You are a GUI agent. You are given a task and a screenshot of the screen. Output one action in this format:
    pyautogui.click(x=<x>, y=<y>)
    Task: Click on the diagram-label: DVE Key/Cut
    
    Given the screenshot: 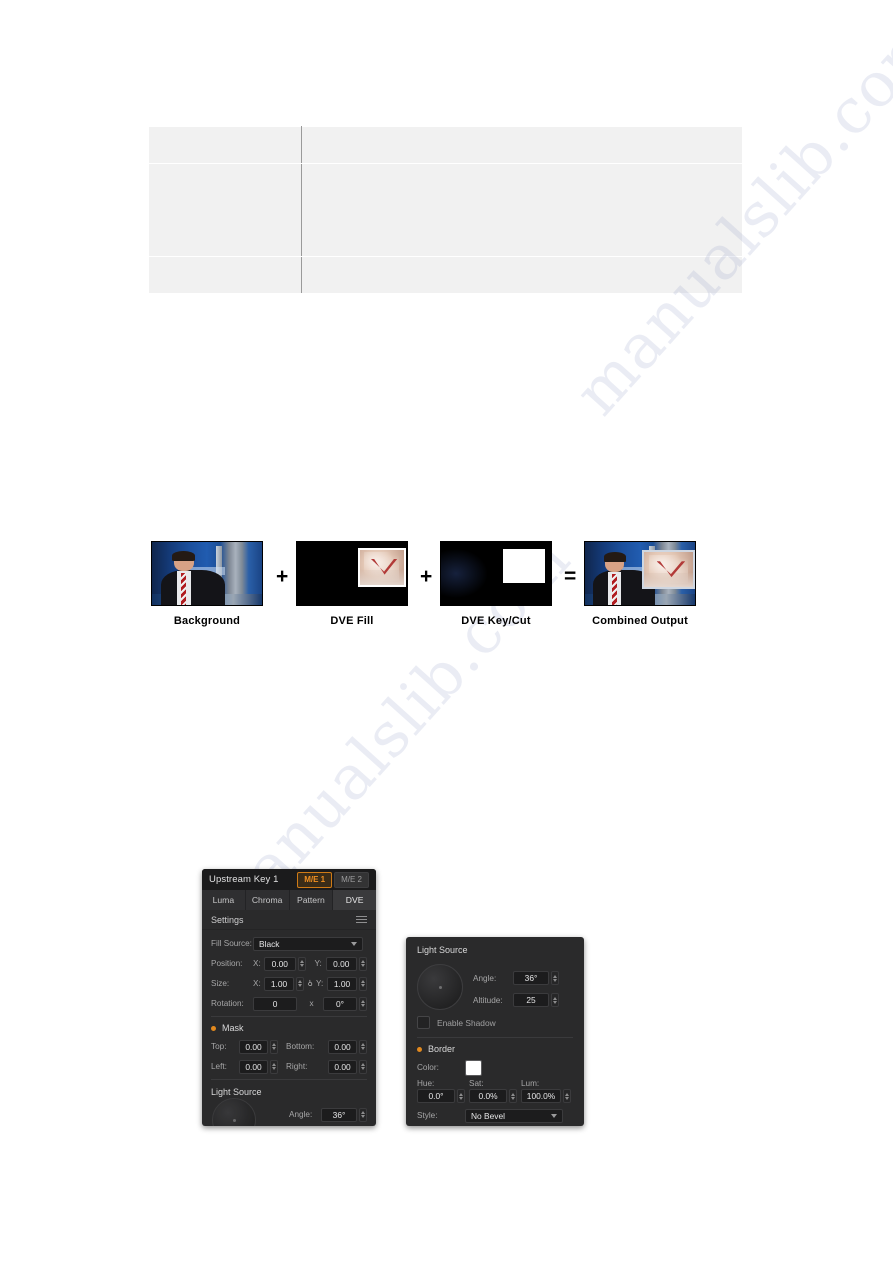 What is the action you would take?
    pyautogui.click(x=496, y=621)
    